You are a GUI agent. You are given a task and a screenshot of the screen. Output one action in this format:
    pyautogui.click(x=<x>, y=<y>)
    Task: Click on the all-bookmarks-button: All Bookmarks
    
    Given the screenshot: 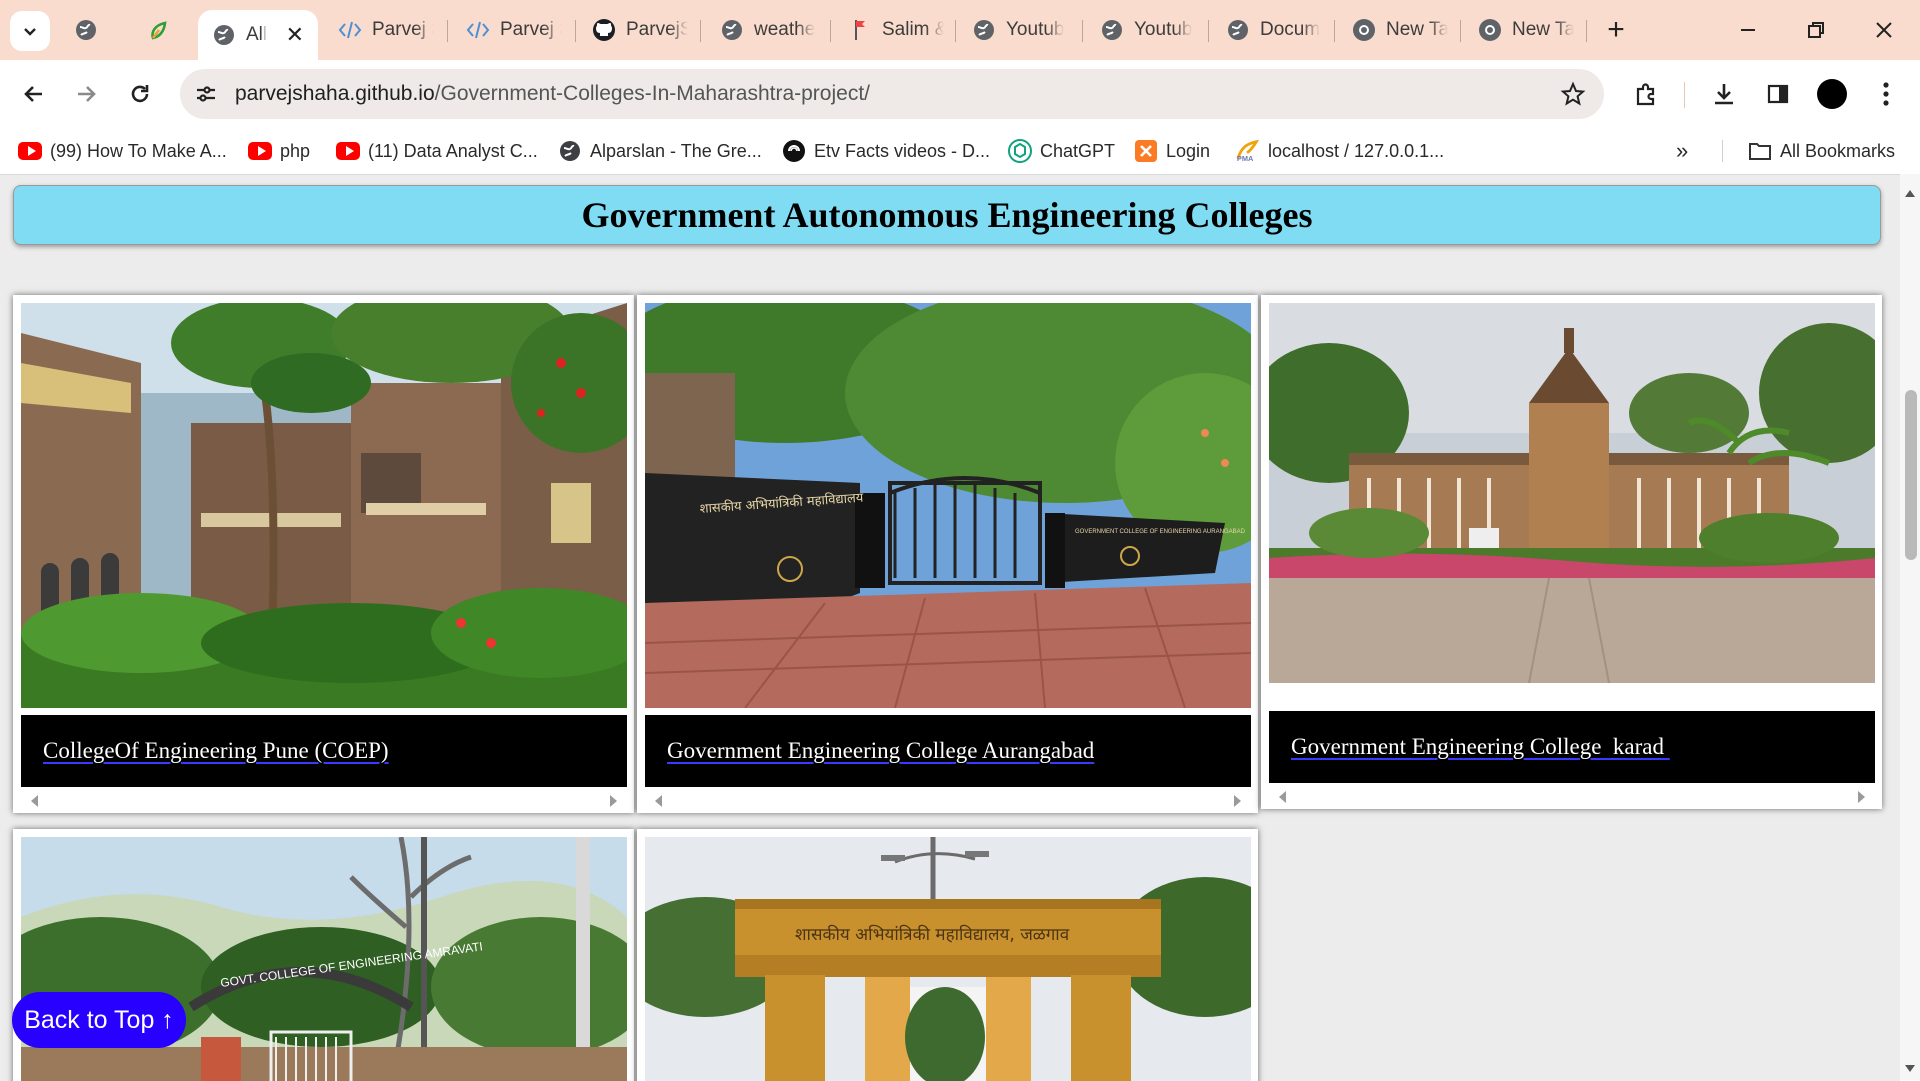 What is the action you would take?
    pyautogui.click(x=1821, y=151)
    